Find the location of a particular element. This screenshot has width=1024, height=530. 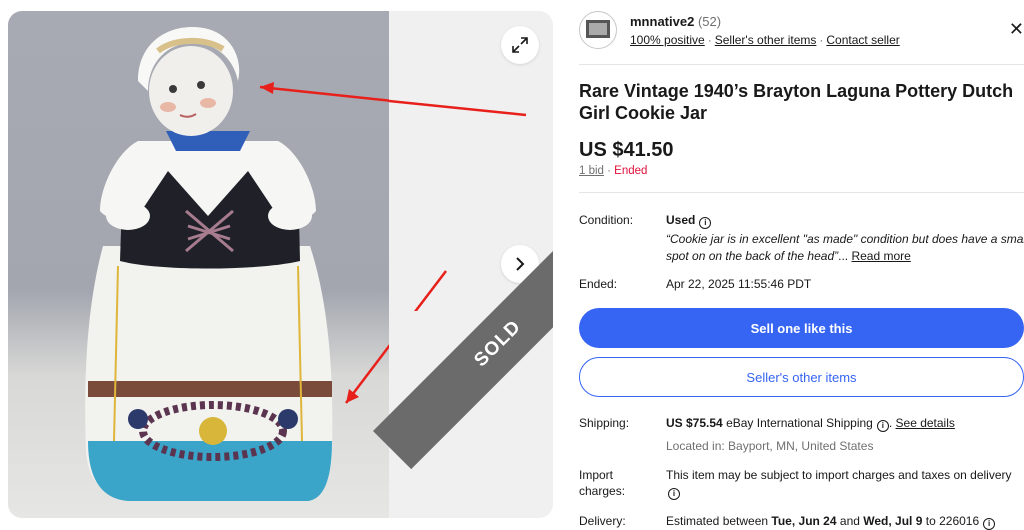

delivery-start-date: Tue, Jun 24 is located at coordinates (804, 521).